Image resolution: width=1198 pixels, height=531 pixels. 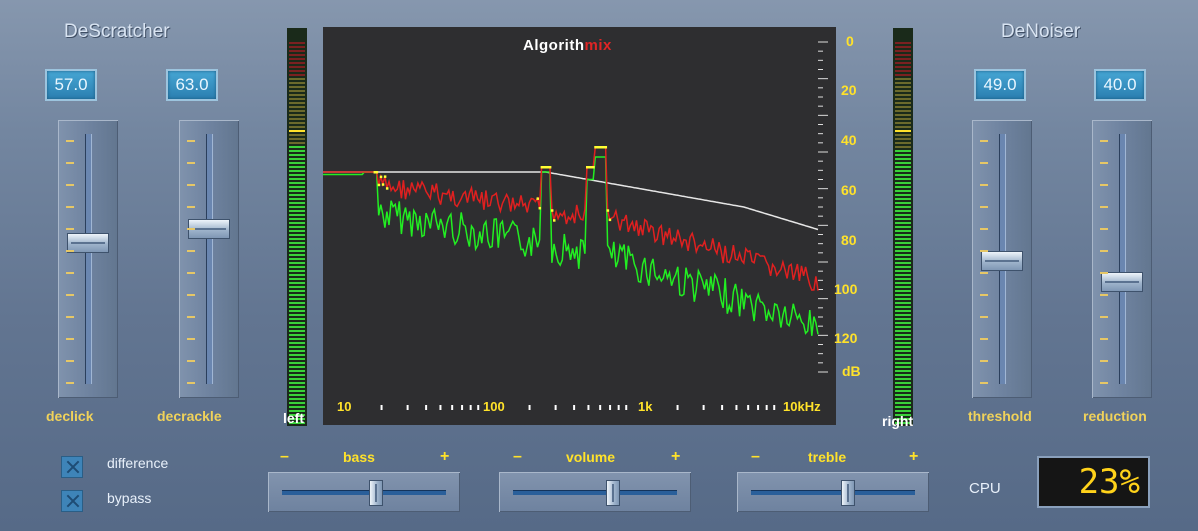 What do you see at coordinates (70, 416) in the screenshot?
I see `declick-label: declick` at bounding box center [70, 416].